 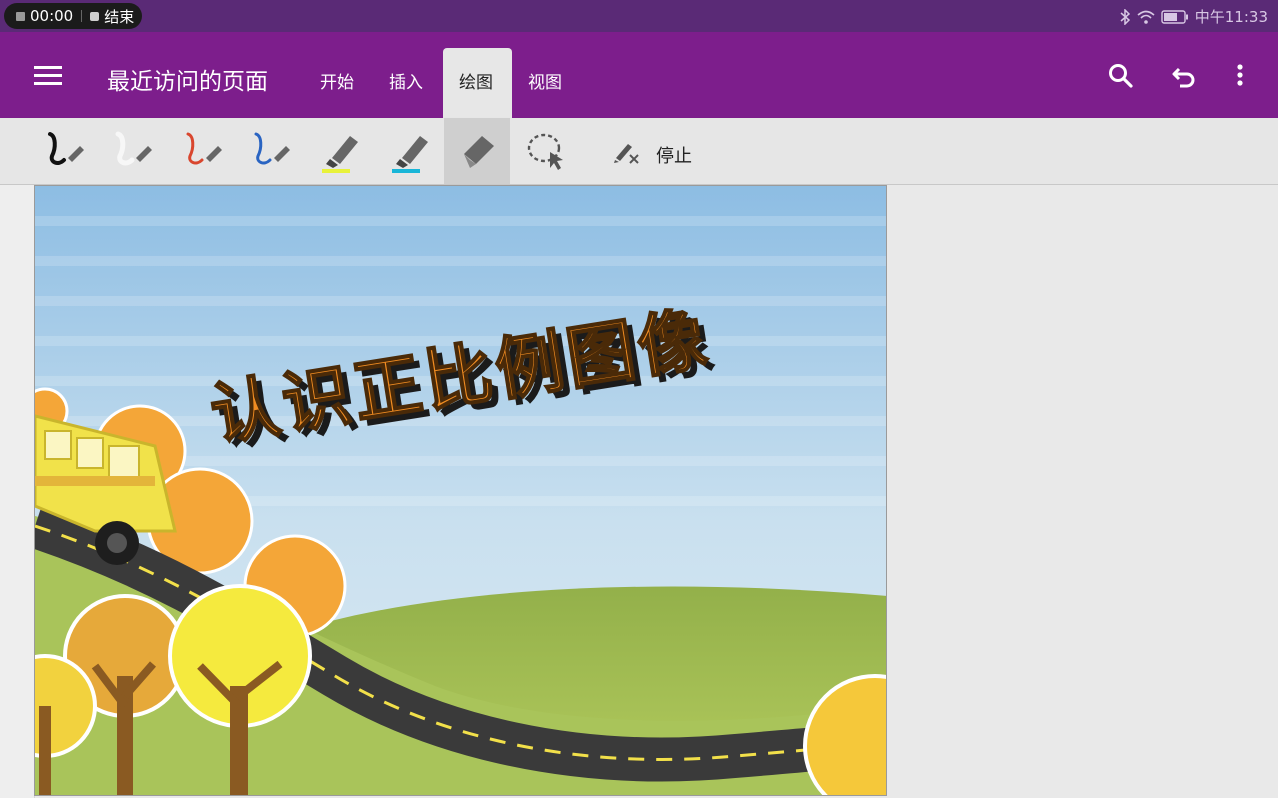 I want to click on pen-white-tool, so click(x=131, y=151).